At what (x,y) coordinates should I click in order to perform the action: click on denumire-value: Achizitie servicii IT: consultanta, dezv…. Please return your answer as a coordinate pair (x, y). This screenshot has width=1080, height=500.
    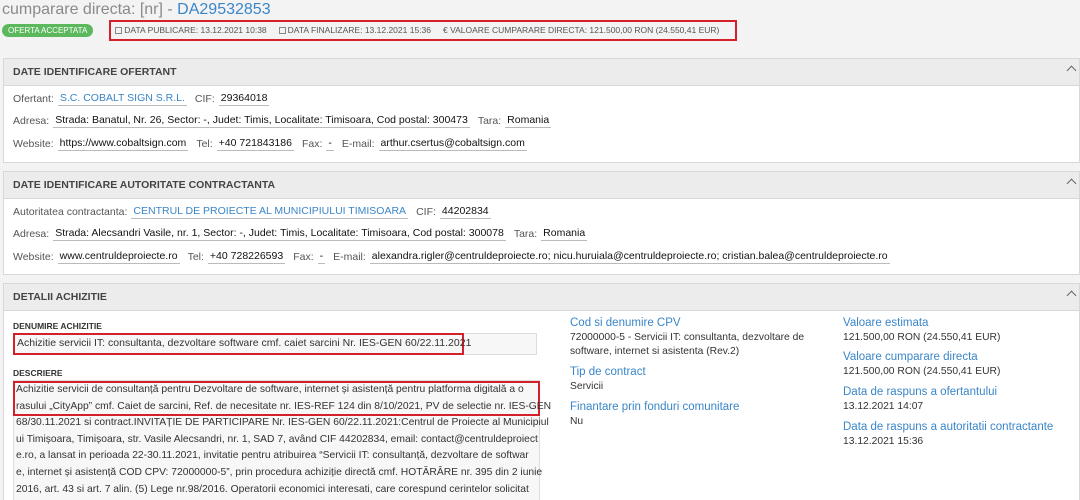
    Looking at the image, I should click on (244, 343).